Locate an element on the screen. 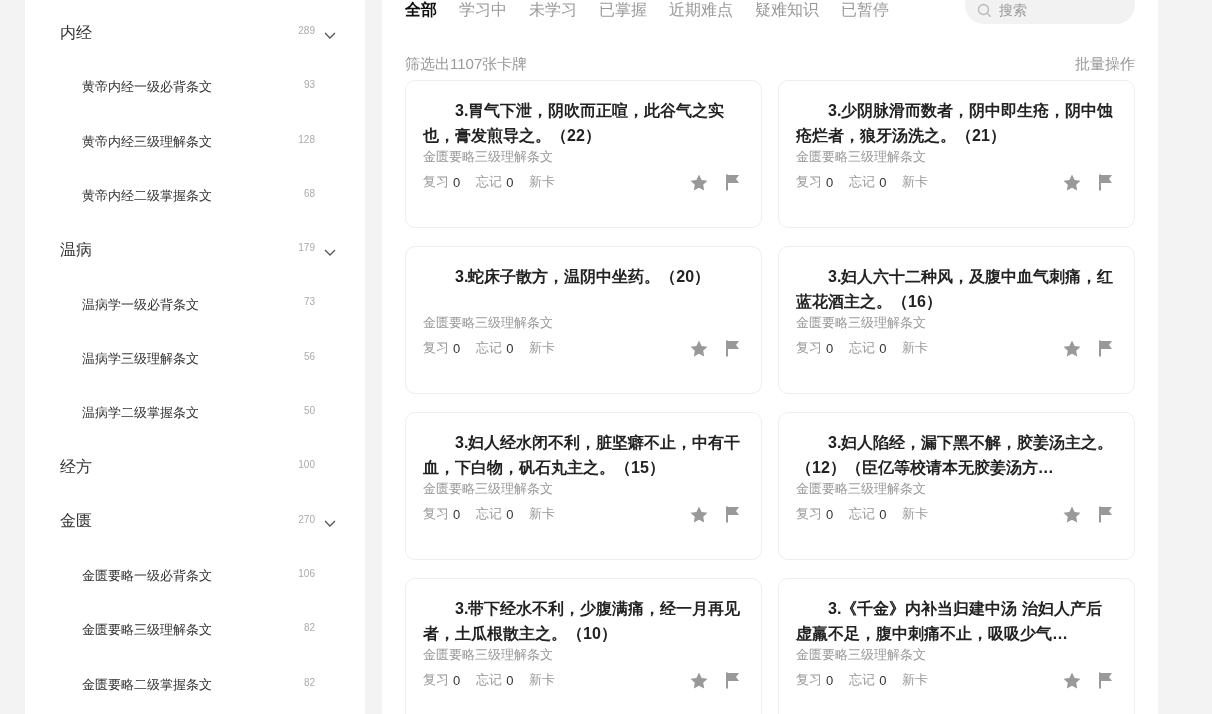 This screenshot has height=714, width=1212. filter-tab: 全部 is located at coordinates (421, 10).